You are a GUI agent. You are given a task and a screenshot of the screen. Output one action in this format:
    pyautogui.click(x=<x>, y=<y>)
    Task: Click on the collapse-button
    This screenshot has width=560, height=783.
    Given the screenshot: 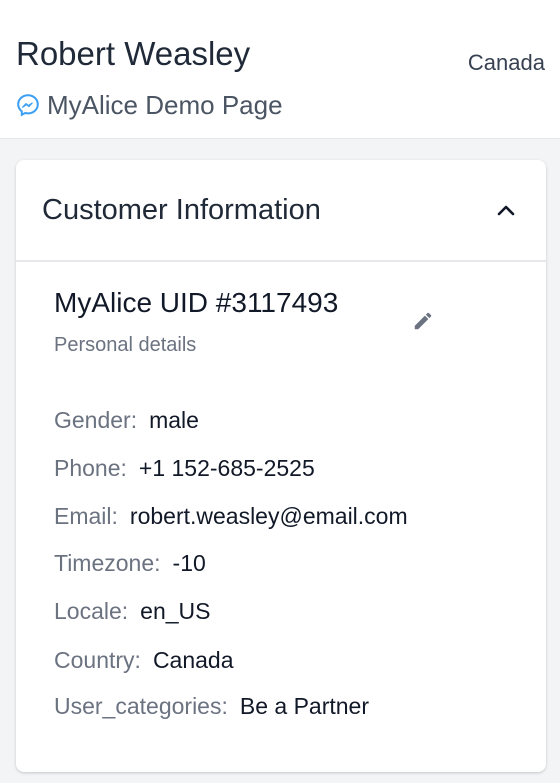 What is the action you would take?
    pyautogui.click(x=506, y=210)
    